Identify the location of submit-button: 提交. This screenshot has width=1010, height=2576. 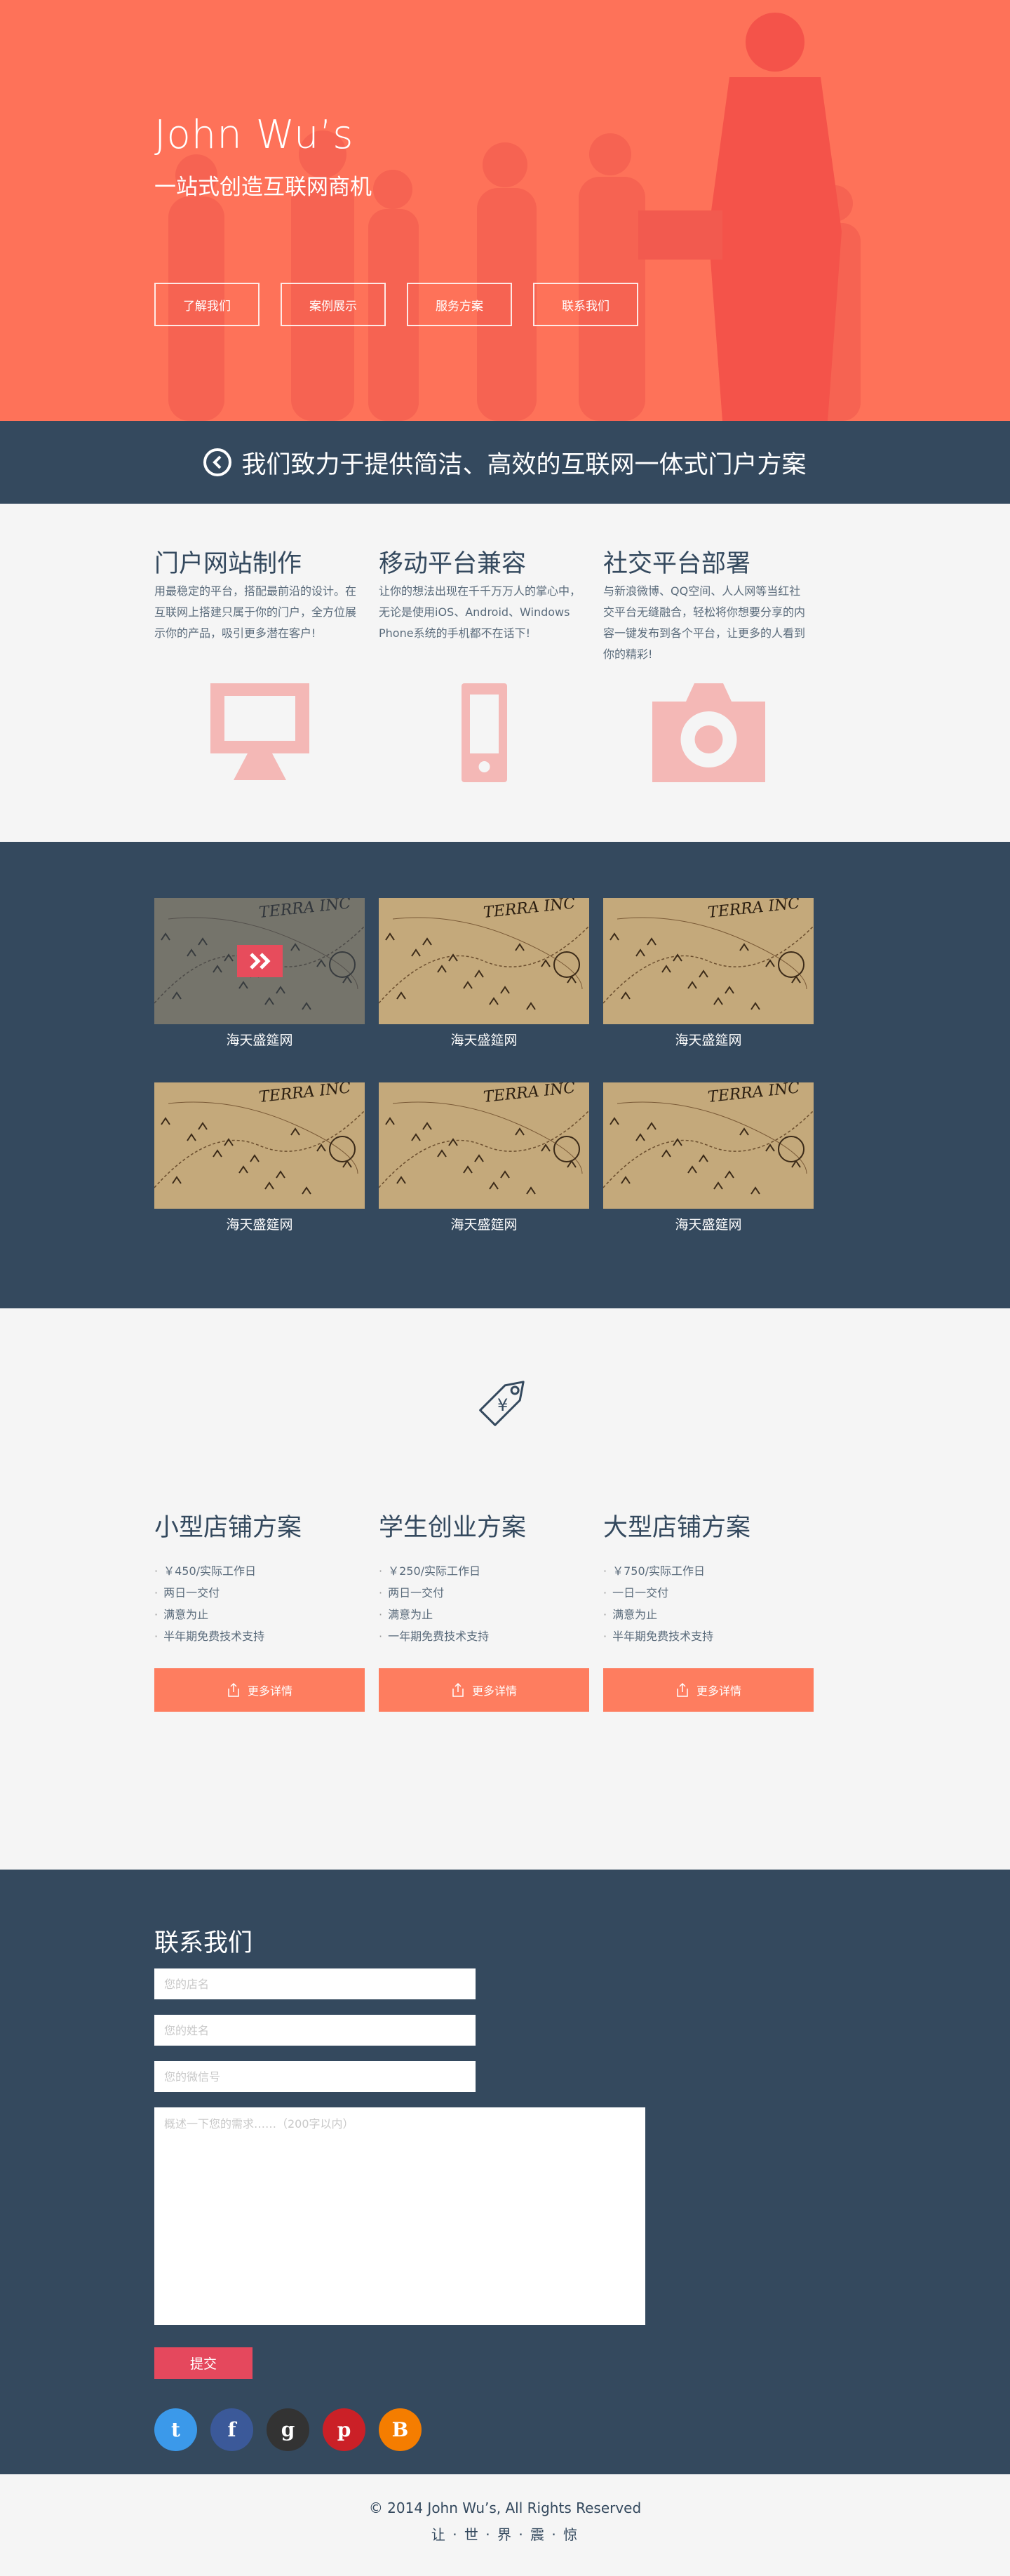
(203, 2363).